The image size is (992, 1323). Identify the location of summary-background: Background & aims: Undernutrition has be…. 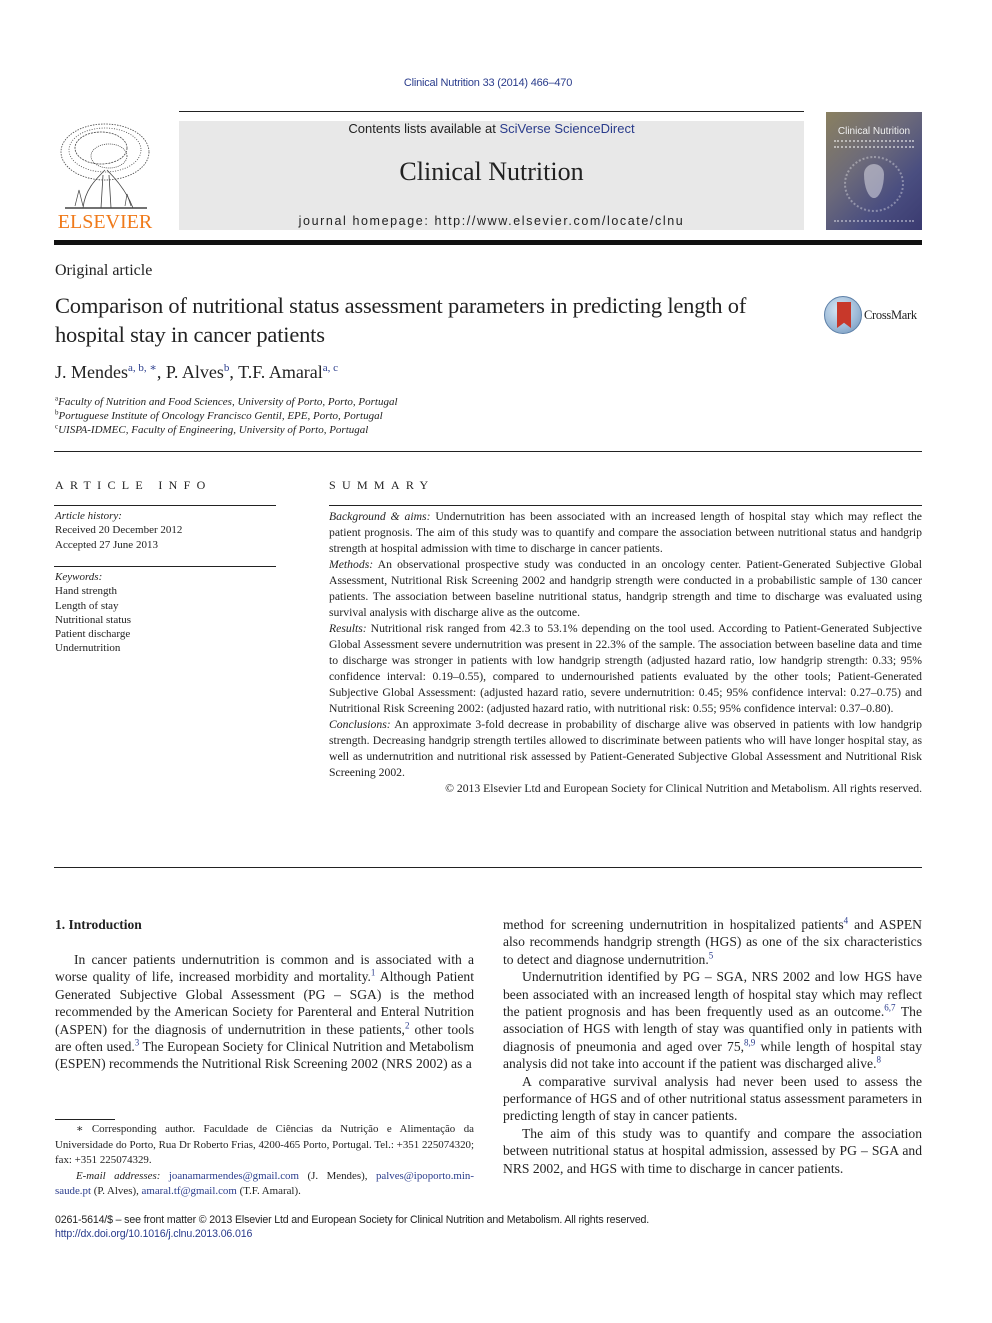
(625, 533).